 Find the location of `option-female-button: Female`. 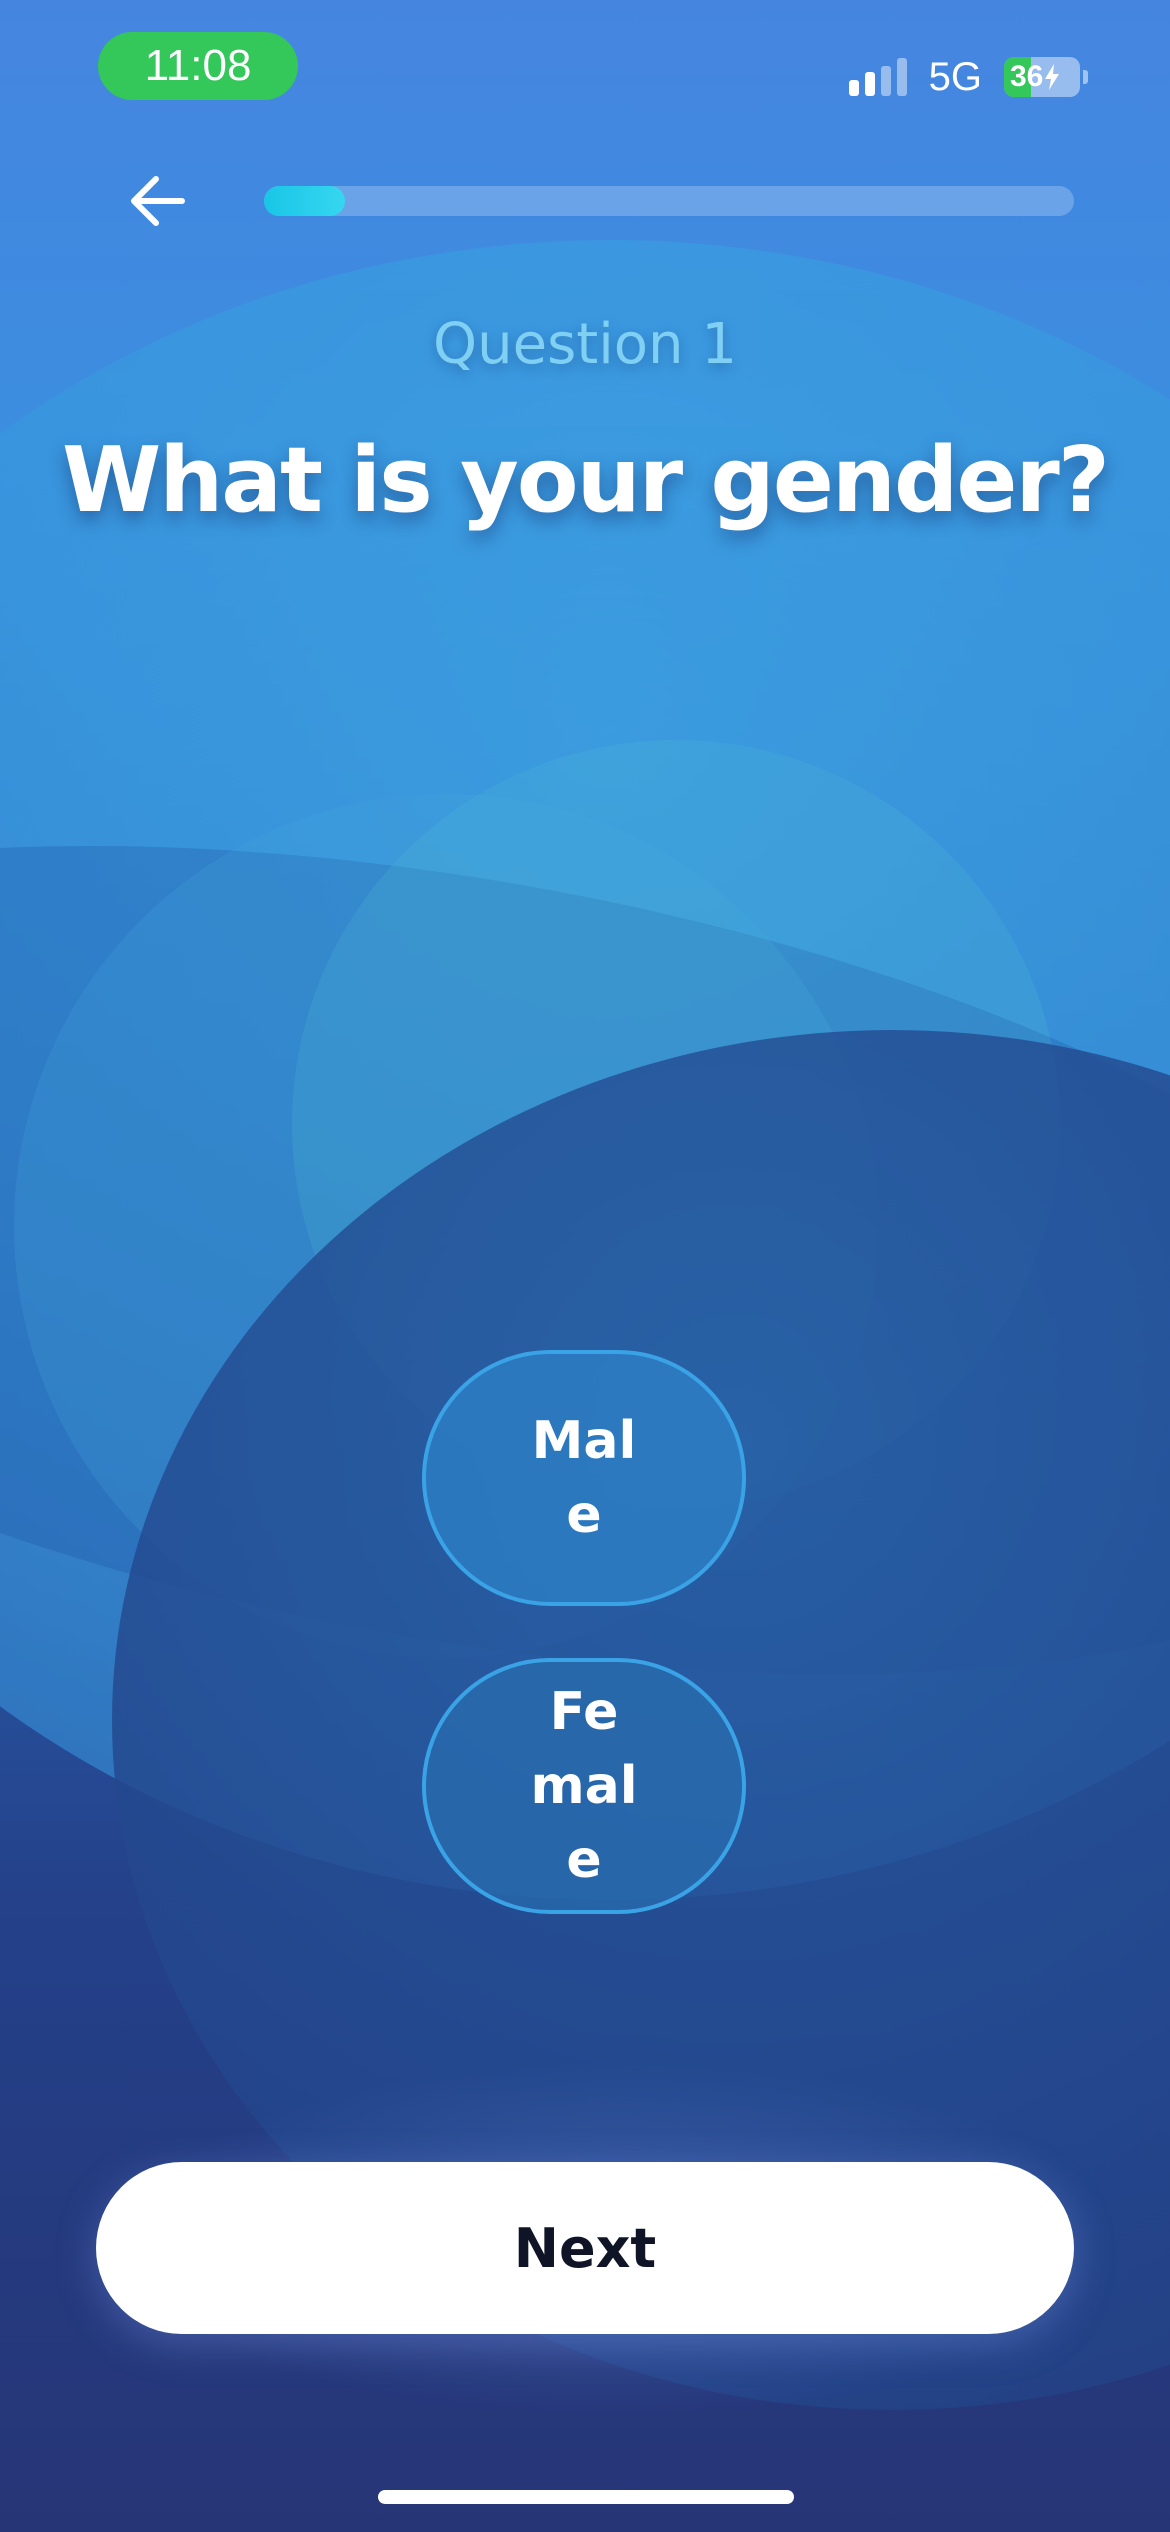

option-female-button: Female is located at coordinates (584, 1786).